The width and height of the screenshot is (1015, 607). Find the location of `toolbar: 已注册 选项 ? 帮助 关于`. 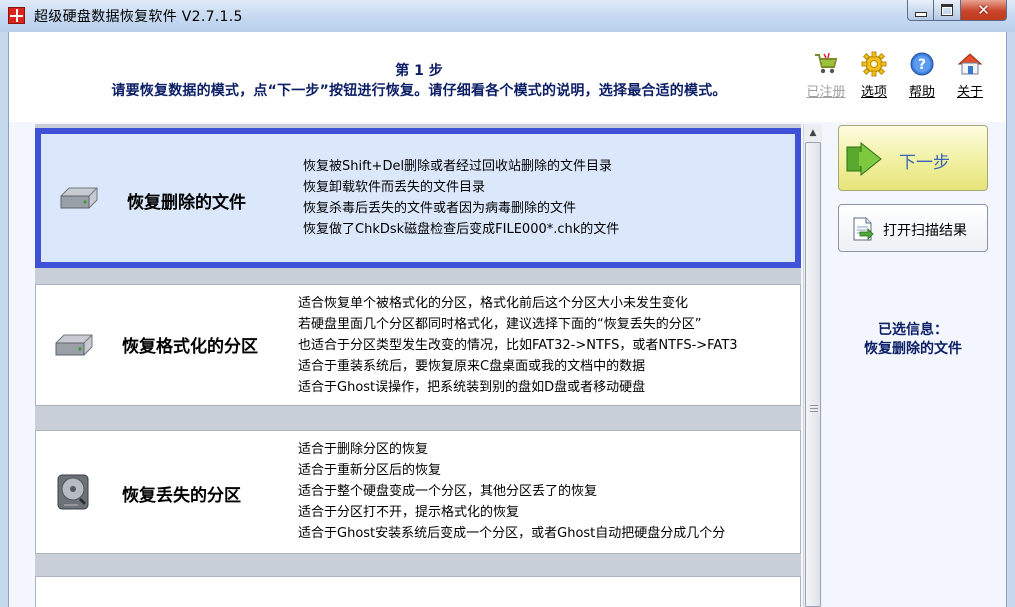

toolbar: 已注册 选项 ? 帮助 关于 is located at coordinates (898, 75).